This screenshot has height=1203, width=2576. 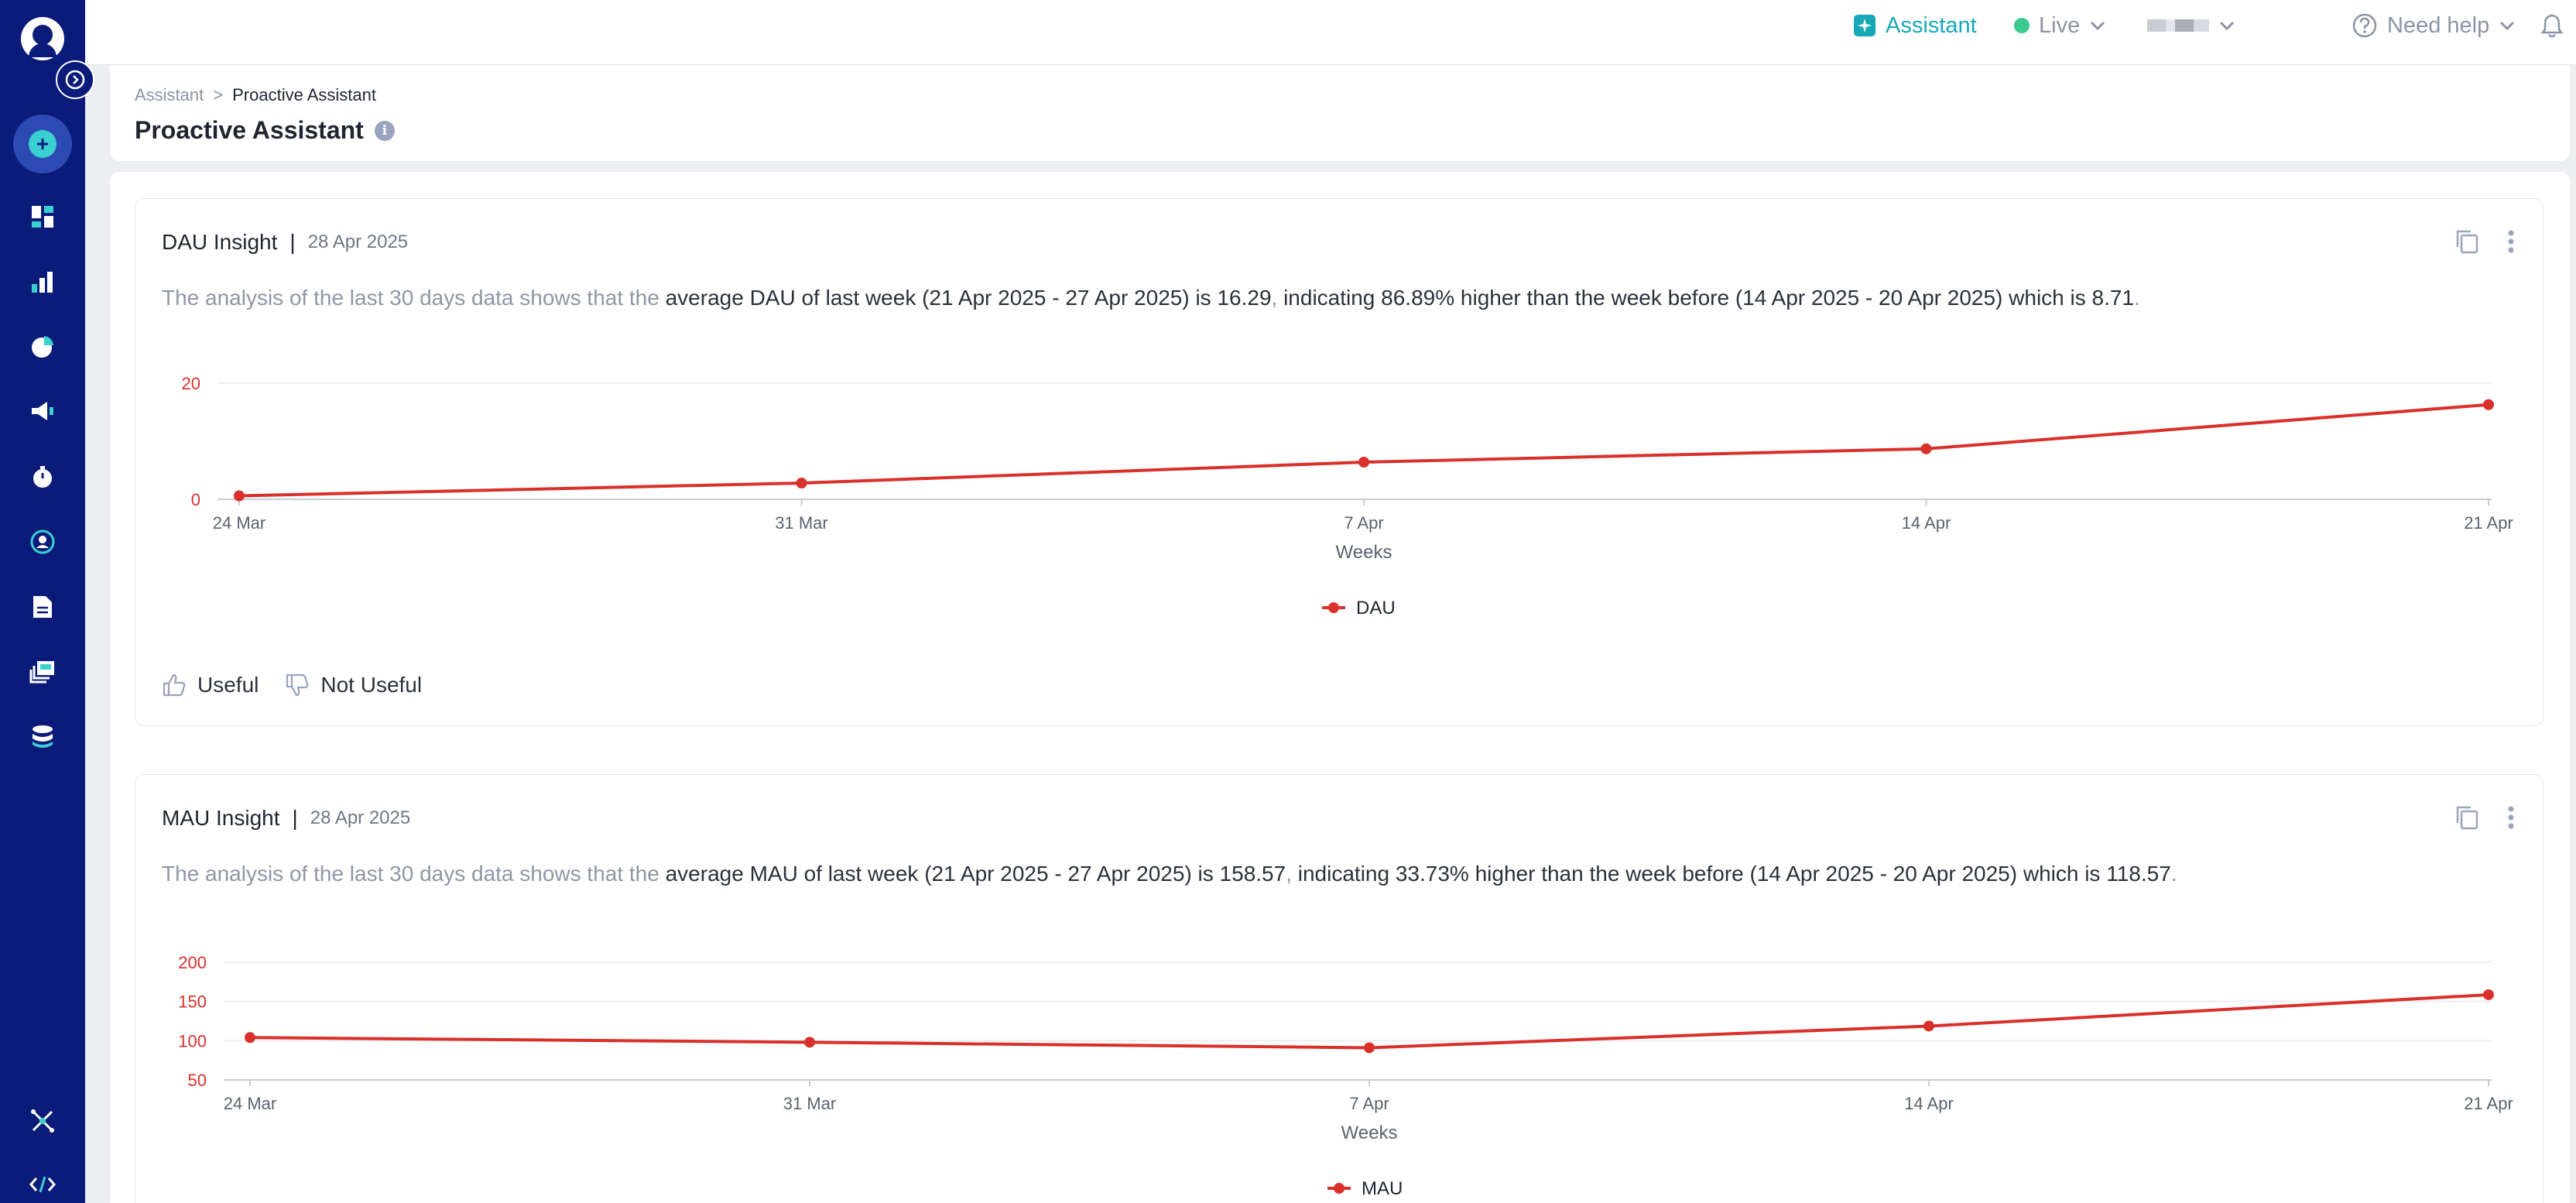 I want to click on card-title: DAU Insight, so click(x=220, y=242).